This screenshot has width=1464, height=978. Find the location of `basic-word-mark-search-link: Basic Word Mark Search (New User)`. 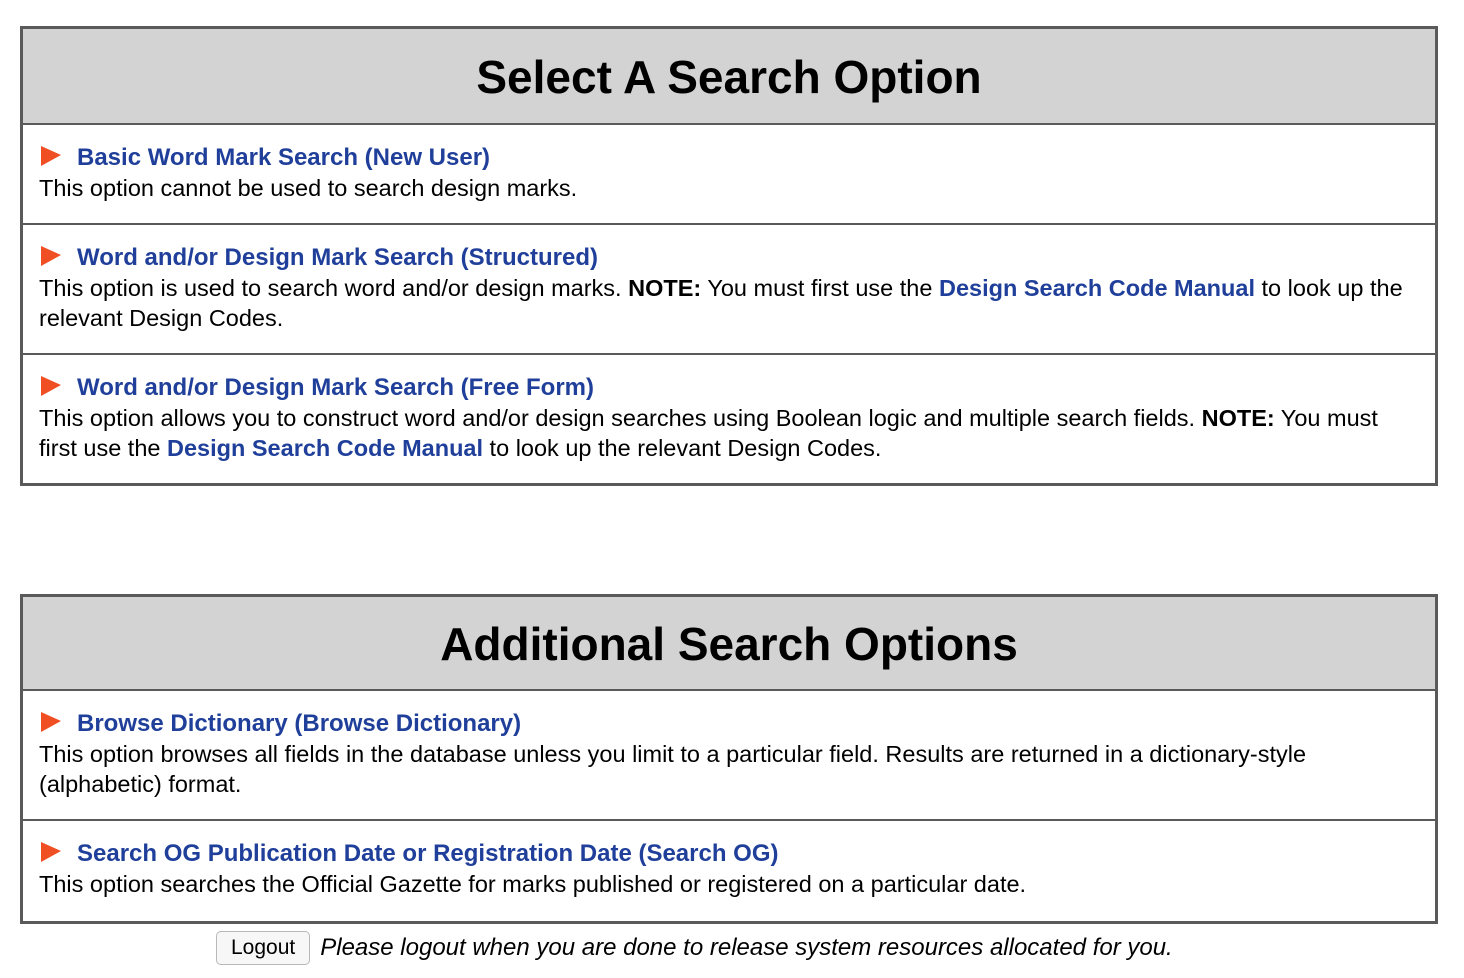

basic-word-mark-search-link: Basic Word Mark Search (New User) is located at coordinates (283, 158).